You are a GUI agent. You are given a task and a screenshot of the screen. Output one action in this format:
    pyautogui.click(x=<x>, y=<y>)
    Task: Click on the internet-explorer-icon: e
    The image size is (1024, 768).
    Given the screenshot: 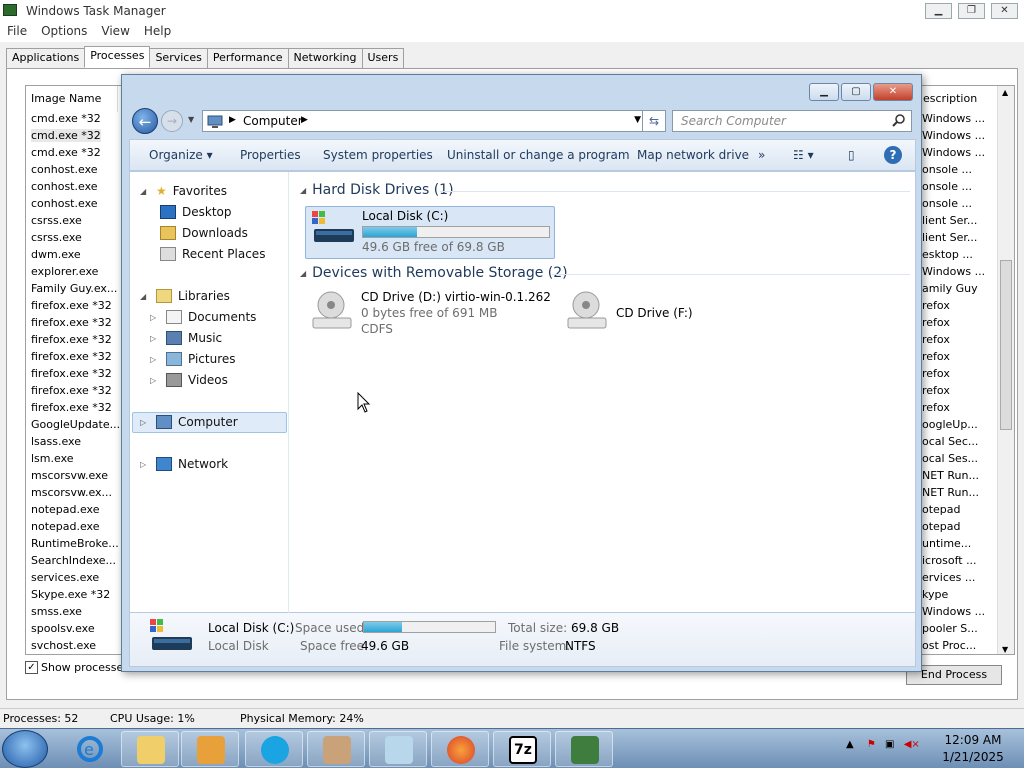 What is the action you would take?
    pyautogui.click(x=90, y=749)
    